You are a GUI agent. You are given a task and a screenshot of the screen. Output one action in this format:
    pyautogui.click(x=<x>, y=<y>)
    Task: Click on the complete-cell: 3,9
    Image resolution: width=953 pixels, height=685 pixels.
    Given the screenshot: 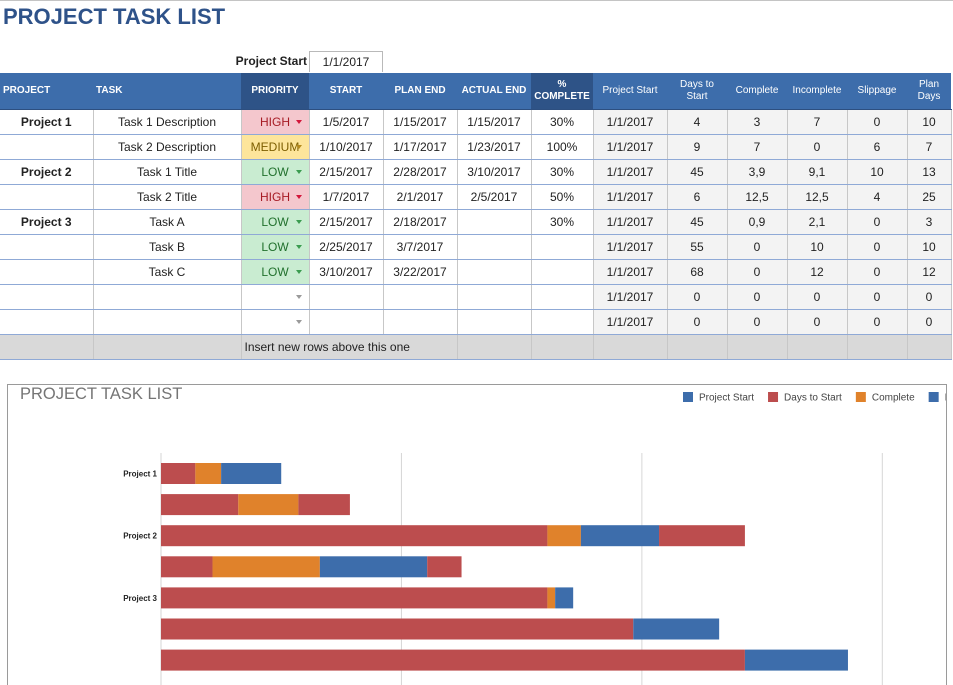 What is the action you would take?
    pyautogui.click(x=757, y=172)
    